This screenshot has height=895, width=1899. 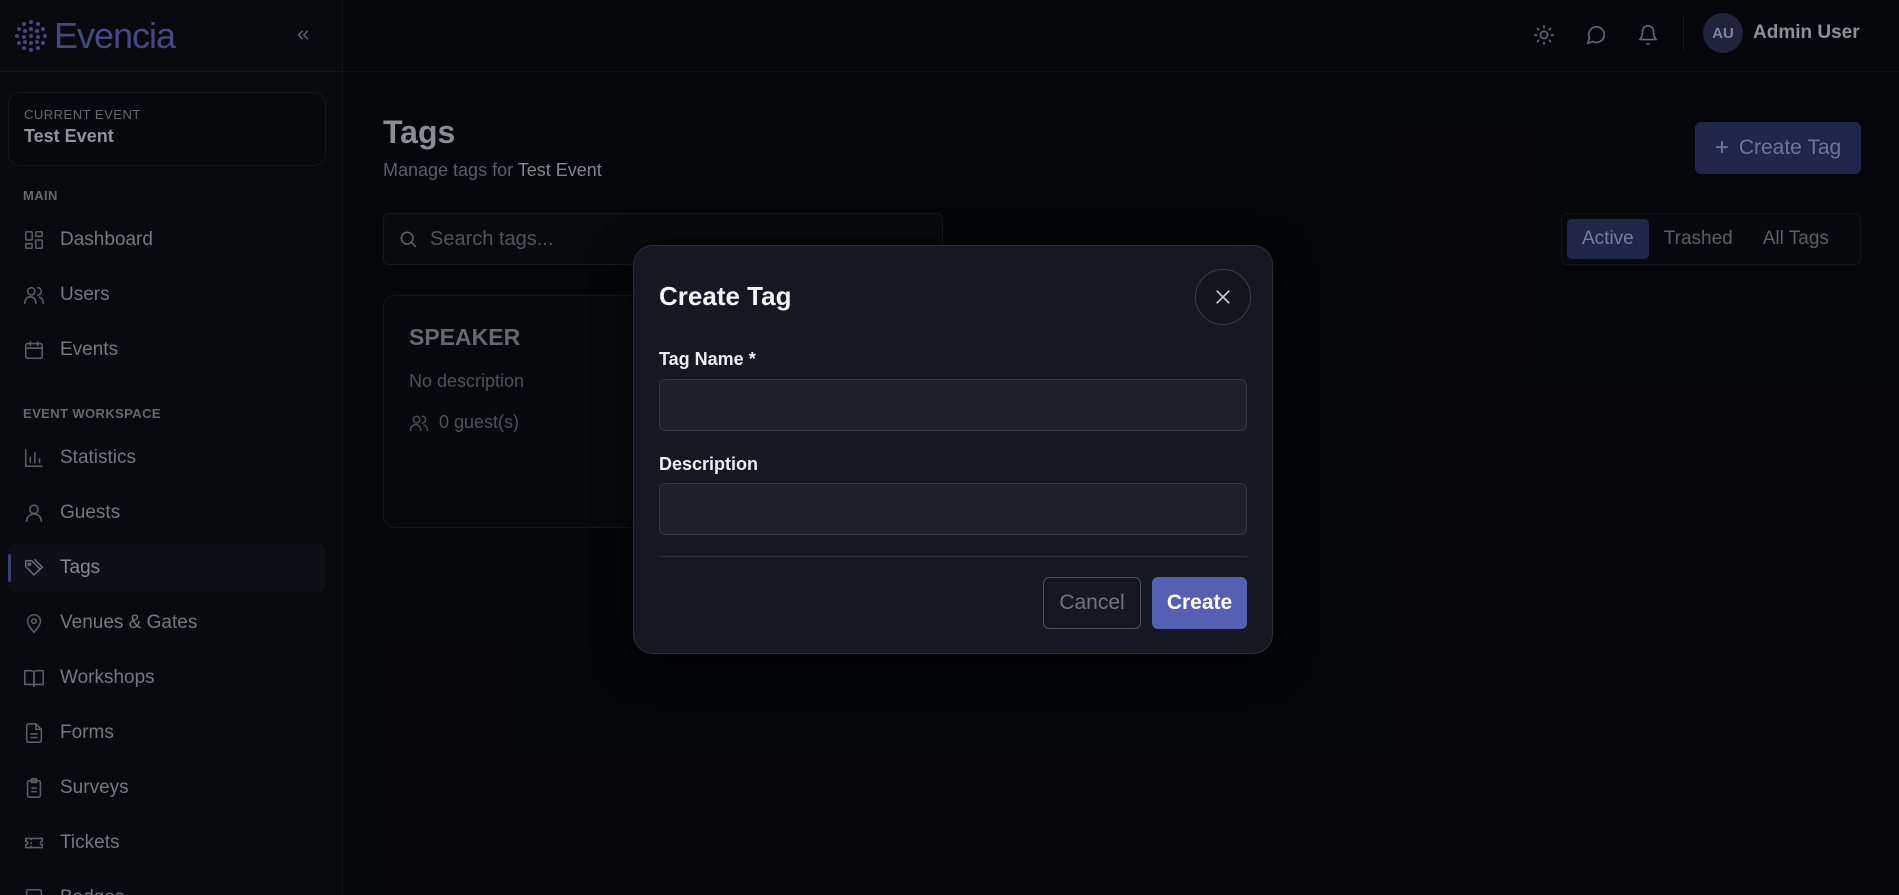 I want to click on description-field, so click(x=953, y=509).